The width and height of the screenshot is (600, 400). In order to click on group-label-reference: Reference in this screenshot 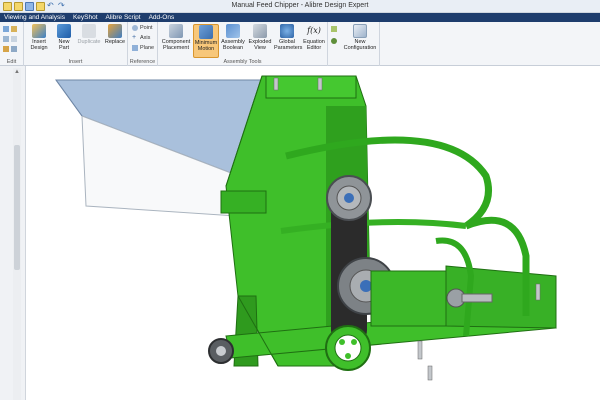, I will do `click(142, 62)`.